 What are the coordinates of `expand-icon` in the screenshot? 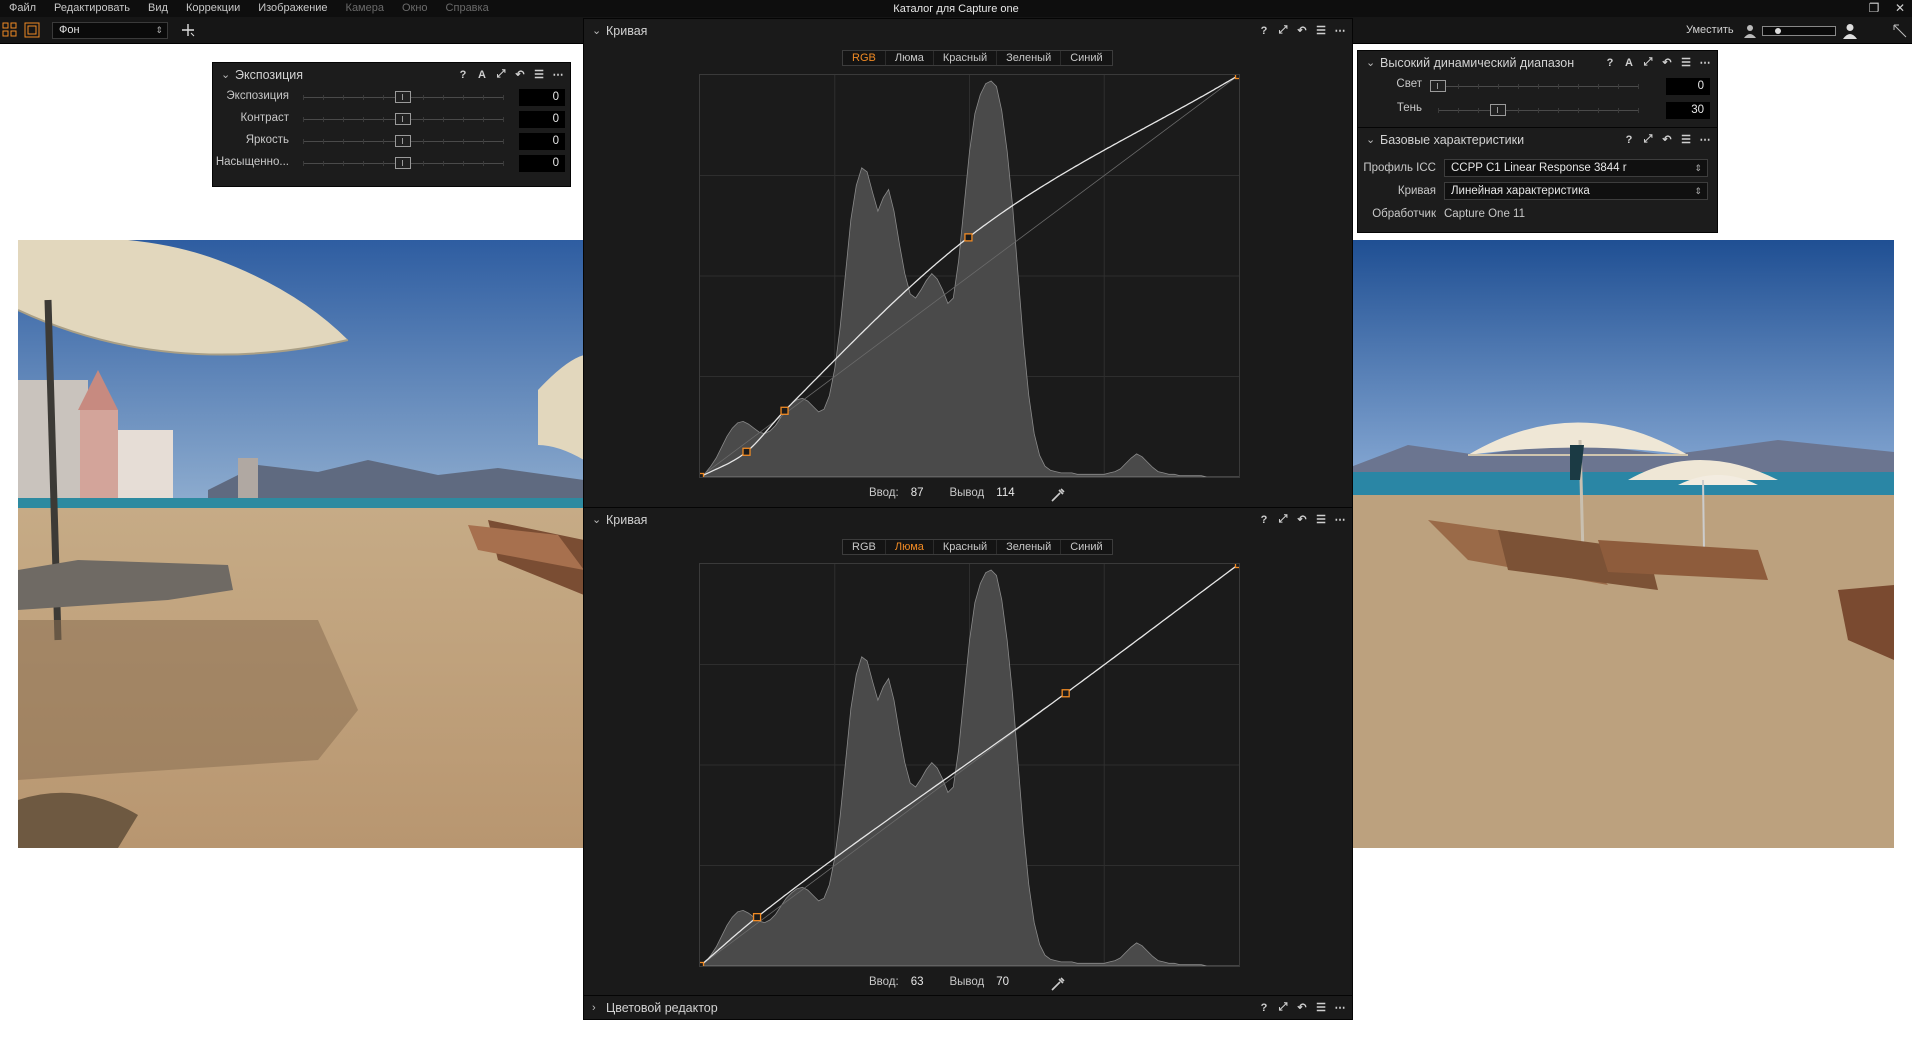 It's located at (1900, 31).